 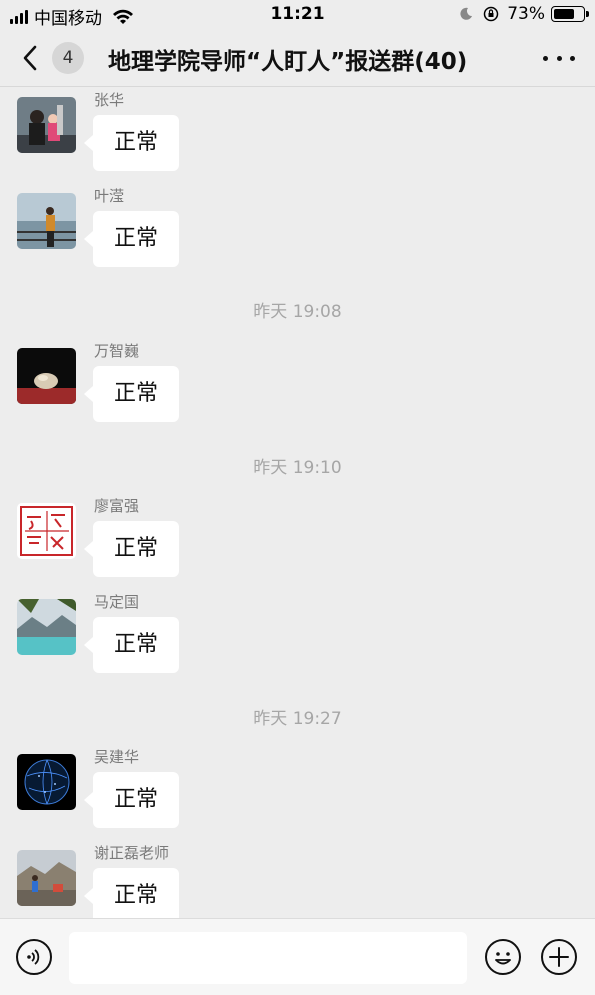 I want to click on sender-name: 谢正磊老师, so click(x=132, y=853).